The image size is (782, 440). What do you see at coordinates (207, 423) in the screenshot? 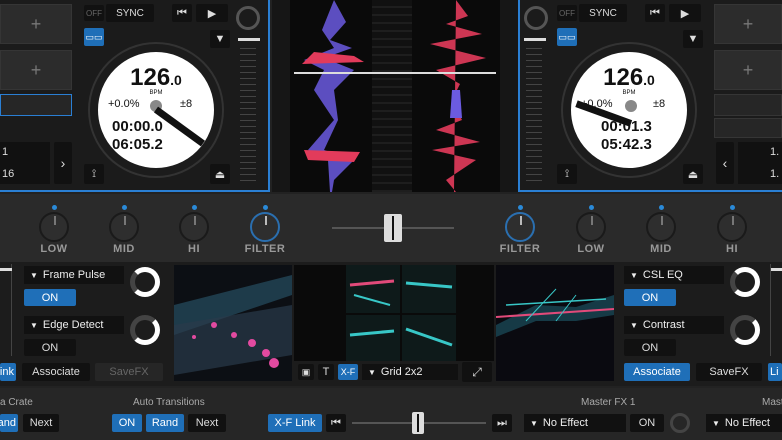
I see `auto-transitions-next-button: Next` at bounding box center [207, 423].